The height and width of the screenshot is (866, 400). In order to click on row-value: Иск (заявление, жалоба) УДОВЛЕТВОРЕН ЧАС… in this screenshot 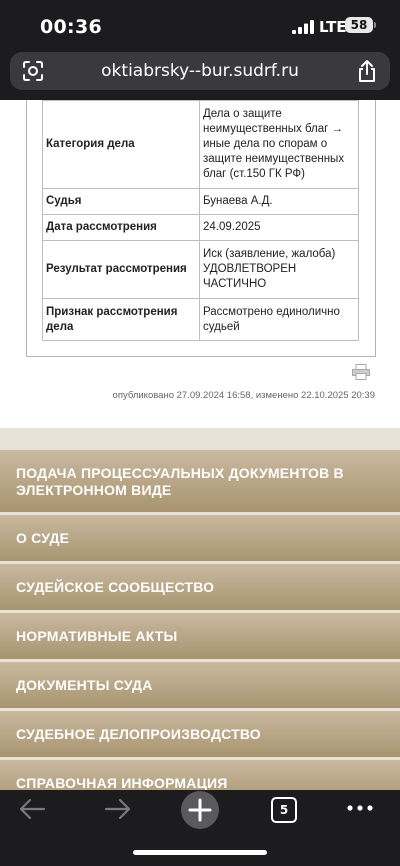, I will do `click(279, 269)`.